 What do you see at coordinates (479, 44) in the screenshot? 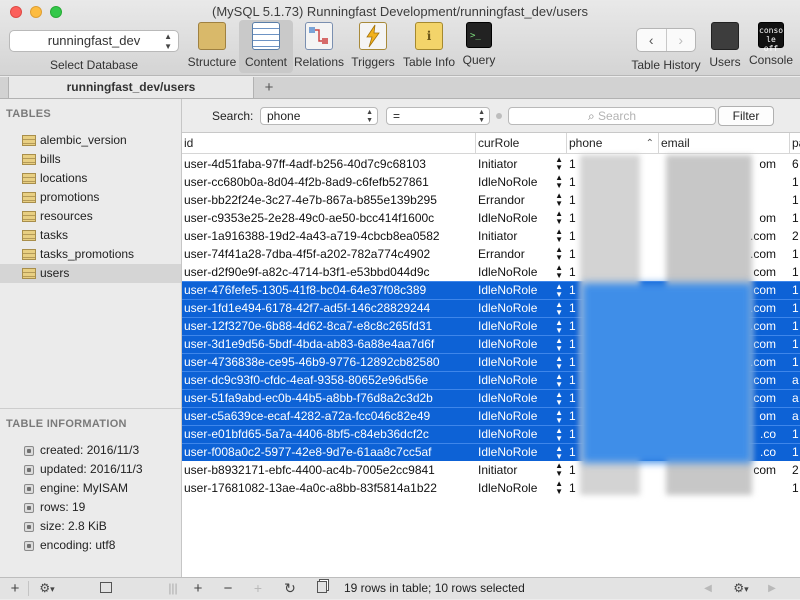
I see `query-button: >_ Query` at bounding box center [479, 44].